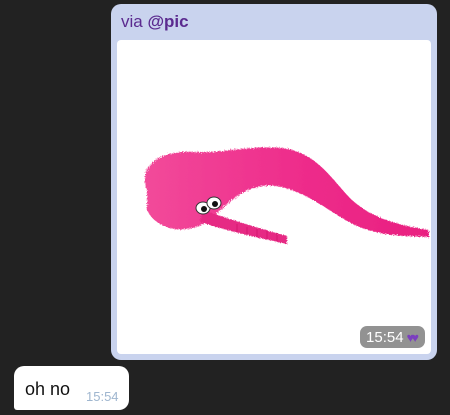  What do you see at coordinates (48, 389) in the screenshot?
I see `incoming-message-text: oh no` at bounding box center [48, 389].